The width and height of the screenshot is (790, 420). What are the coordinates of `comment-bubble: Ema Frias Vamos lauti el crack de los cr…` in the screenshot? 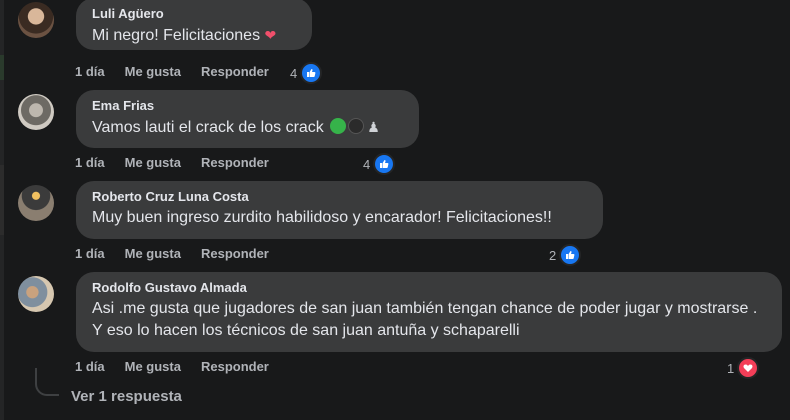 It's located at (247, 119).